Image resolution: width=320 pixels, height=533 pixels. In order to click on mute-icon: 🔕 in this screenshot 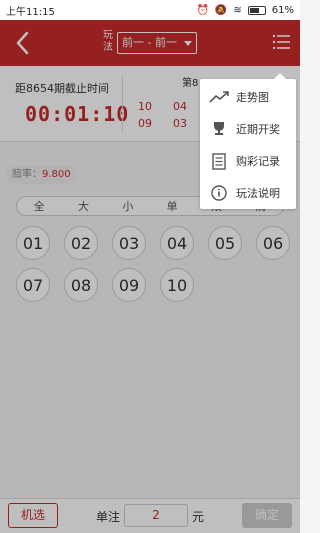, I will do `click(221, 10)`.